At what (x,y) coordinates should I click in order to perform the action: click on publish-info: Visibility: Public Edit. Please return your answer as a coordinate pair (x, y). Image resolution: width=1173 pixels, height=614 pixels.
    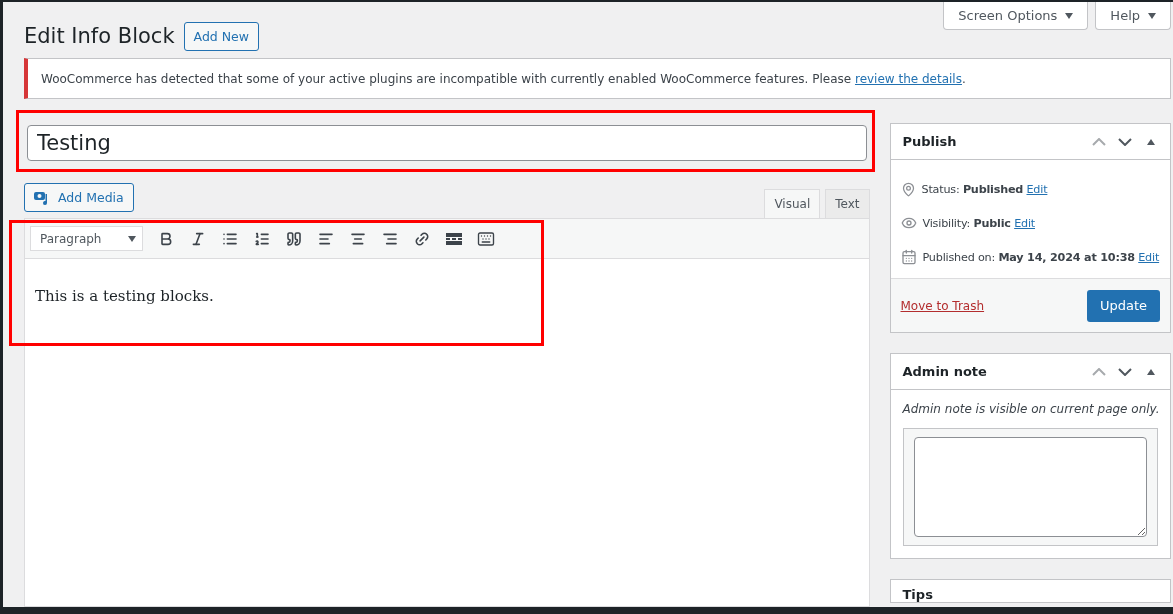
    Looking at the image, I should click on (978, 223).